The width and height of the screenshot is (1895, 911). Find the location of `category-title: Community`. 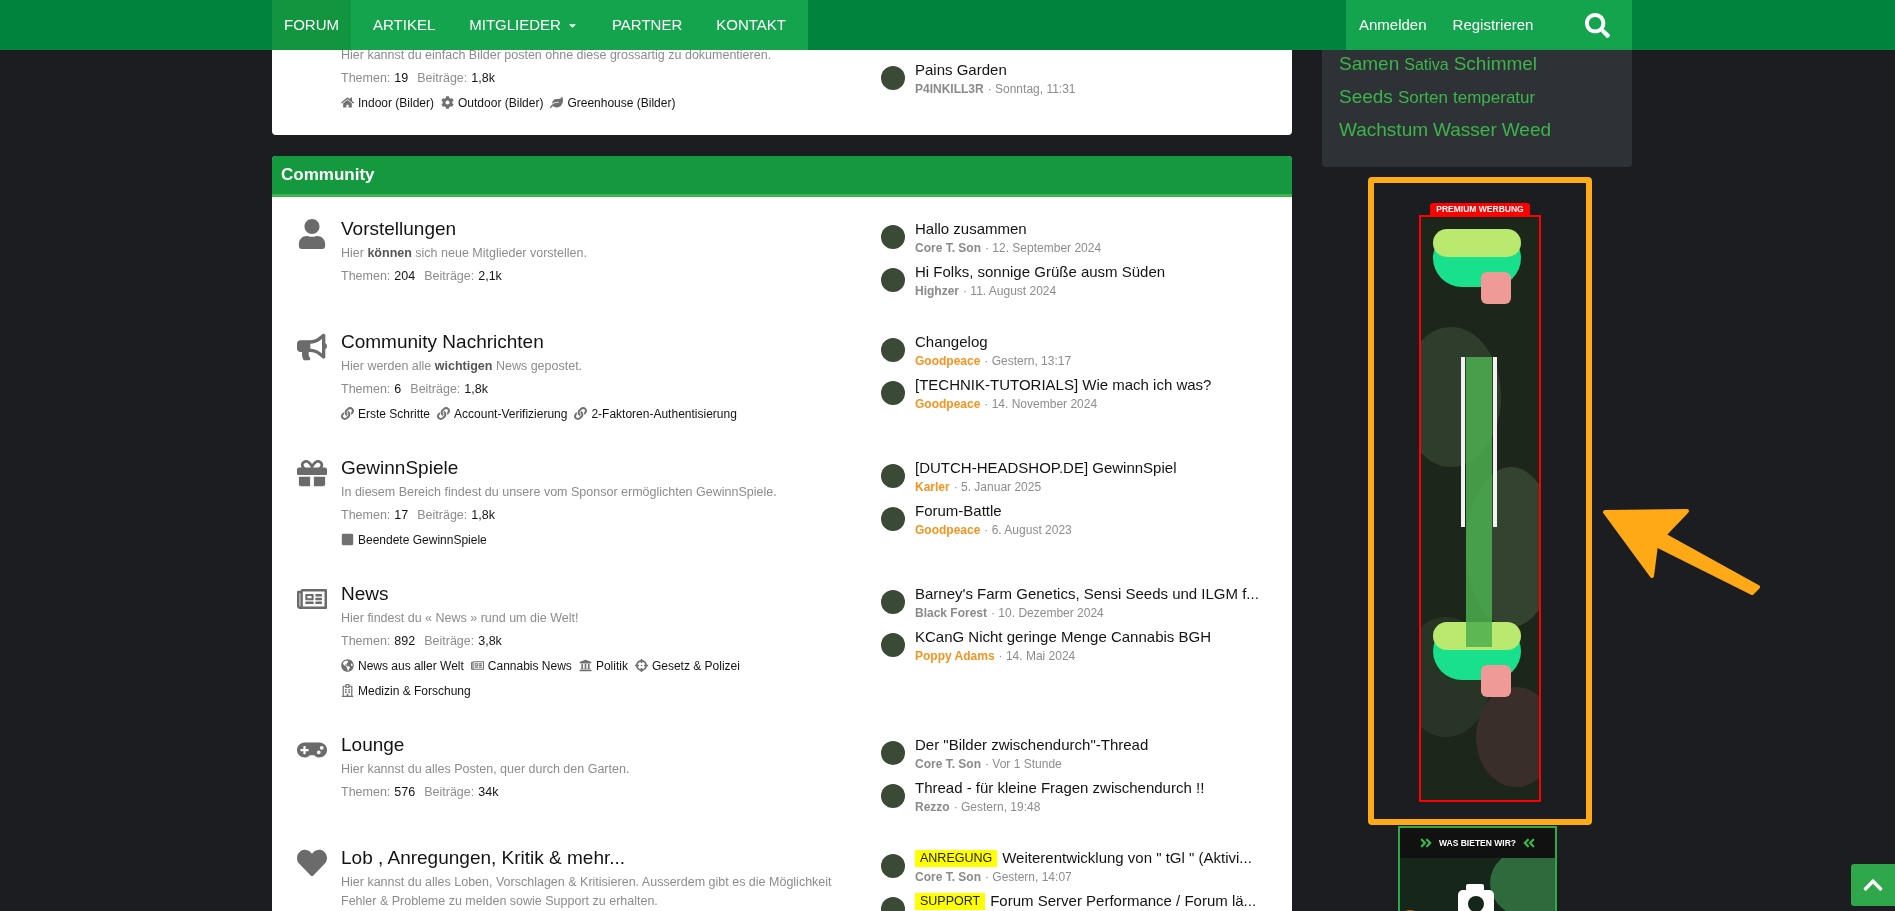

category-title: Community is located at coordinates (328, 175).